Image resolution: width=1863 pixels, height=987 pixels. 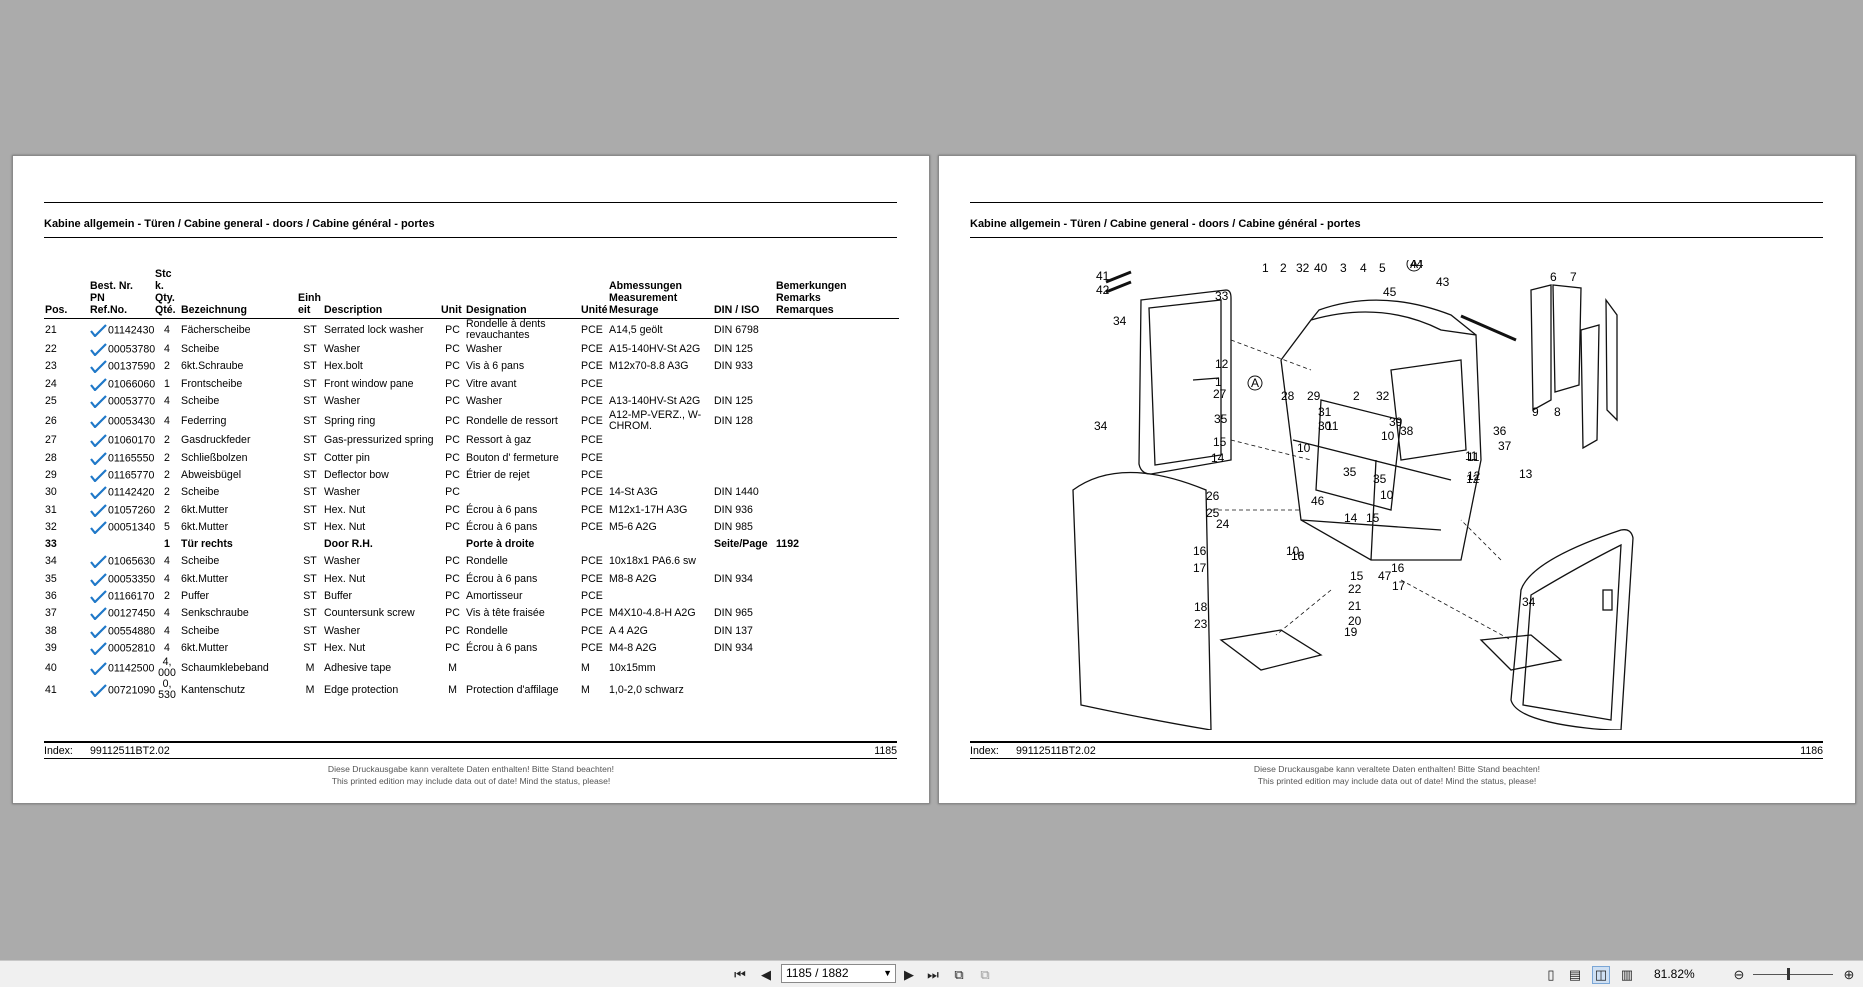 What do you see at coordinates (51, 561) in the screenshot?
I see `cell-pos: 34` at bounding box center [51, 561].